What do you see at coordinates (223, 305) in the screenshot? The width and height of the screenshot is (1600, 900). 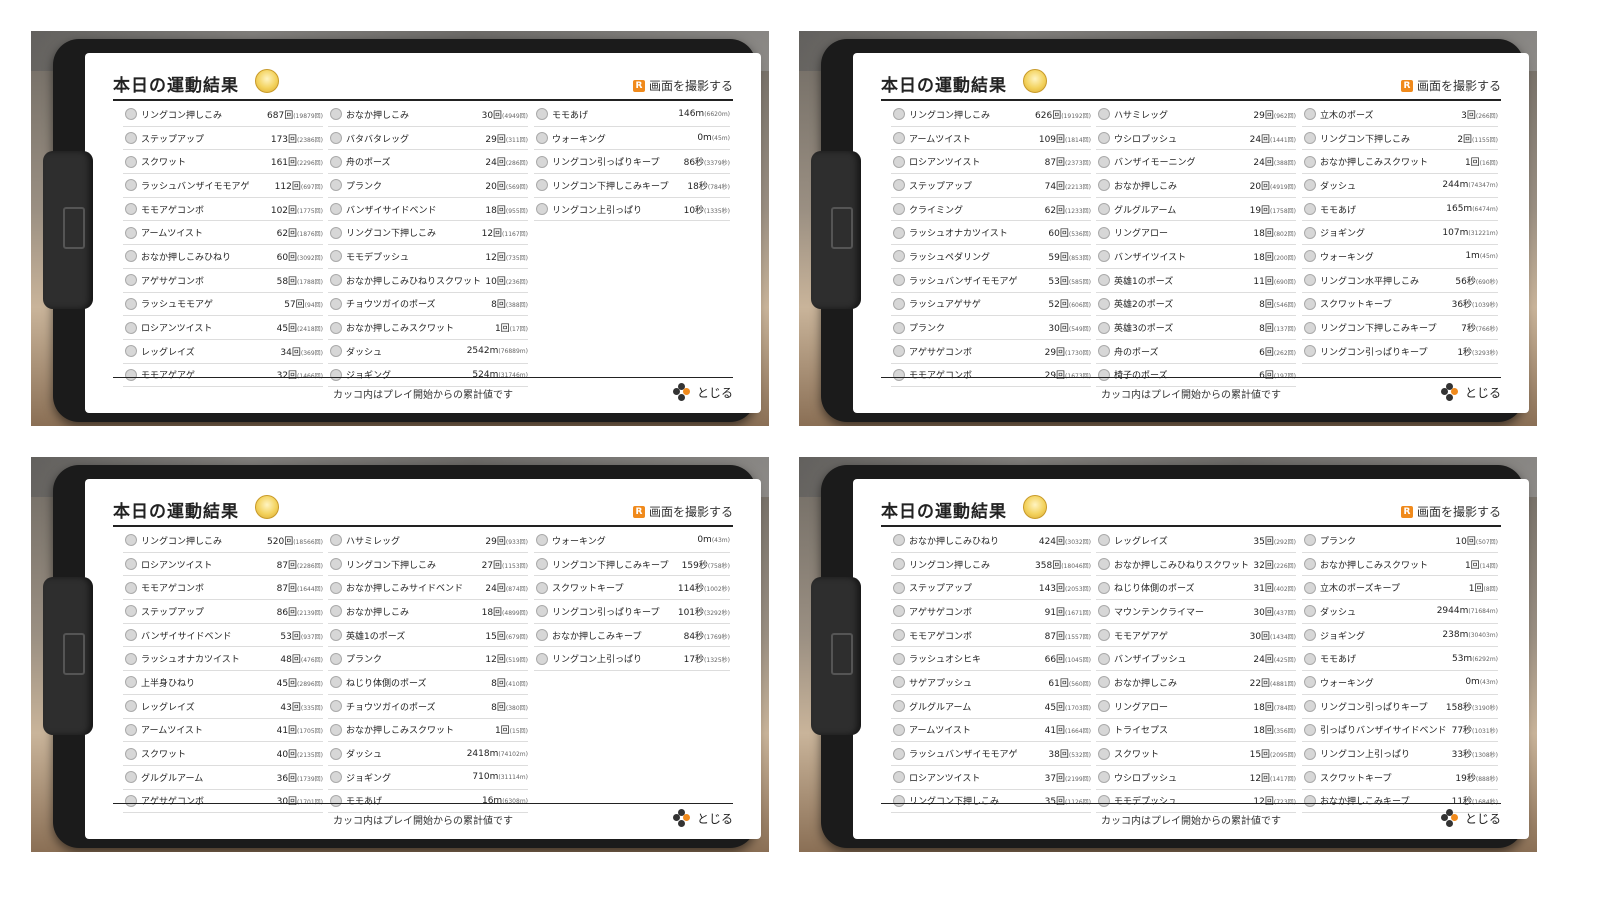 I see `exercise-row: ラッシュモモアゲ 57回(94回)` at bounding box center [223, 305].